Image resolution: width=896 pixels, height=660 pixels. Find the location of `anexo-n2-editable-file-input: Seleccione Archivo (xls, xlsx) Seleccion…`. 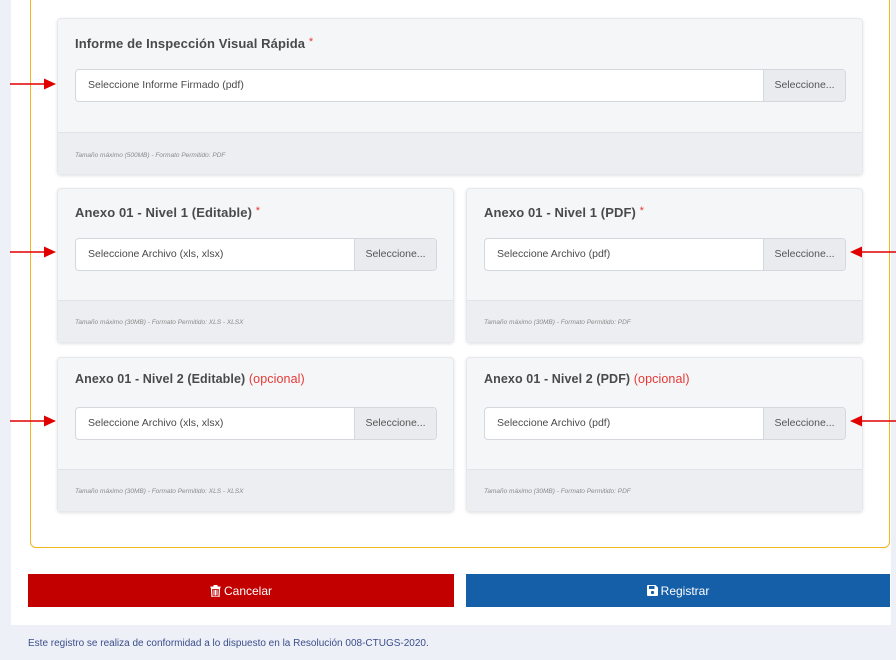

anexo-n2-editable-file-input: Seleccione Archivo (xls, xlsx) Seleccion… is located at coordinates (256, 423).